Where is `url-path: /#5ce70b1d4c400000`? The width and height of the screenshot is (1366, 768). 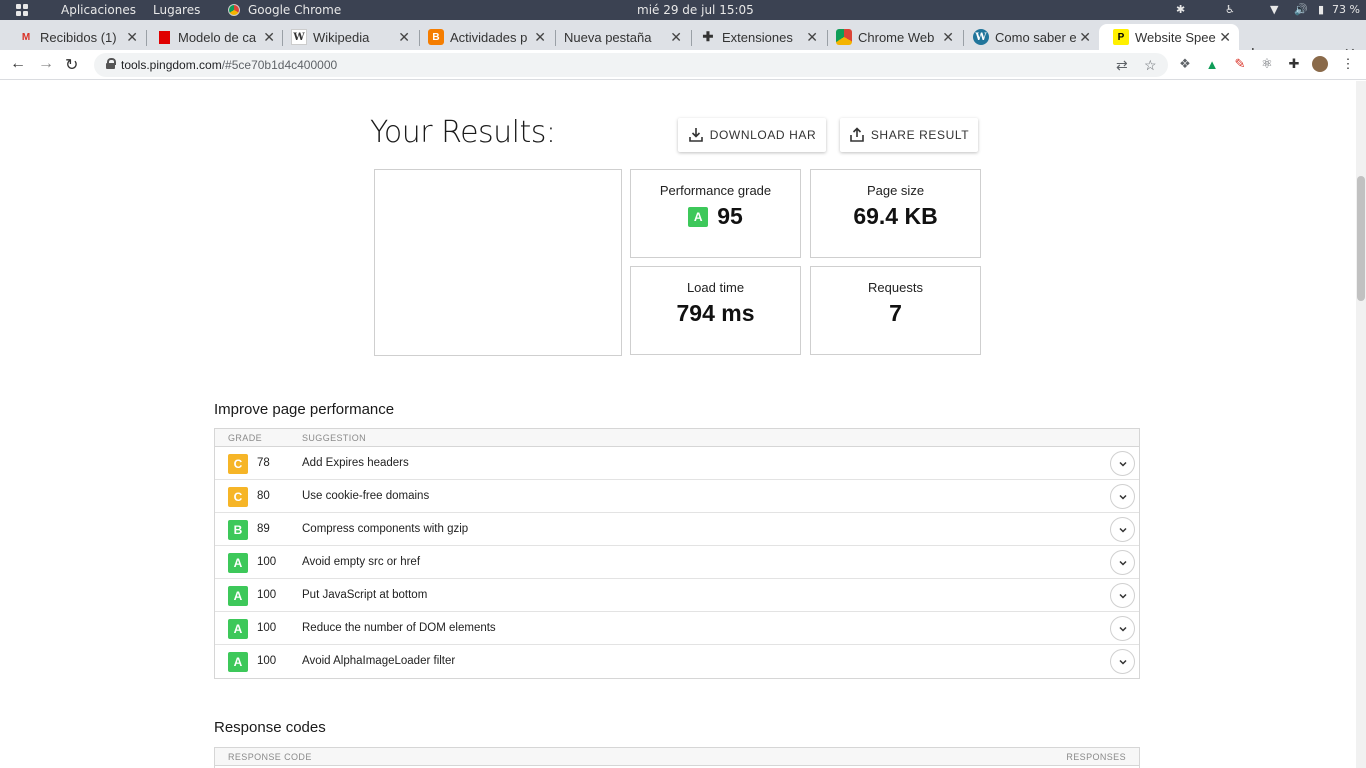 url-path: /#5ce70b1d4c400000 is located at coordinates (279, 65).